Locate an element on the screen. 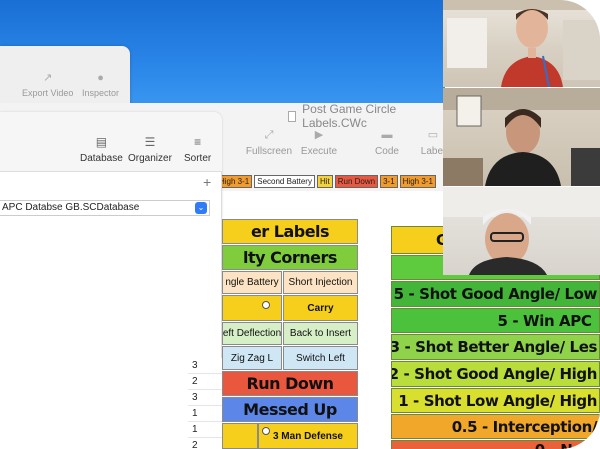 This screenshot has height=449, width=600. carry-button: Carry is located at coordinates (320, 308).